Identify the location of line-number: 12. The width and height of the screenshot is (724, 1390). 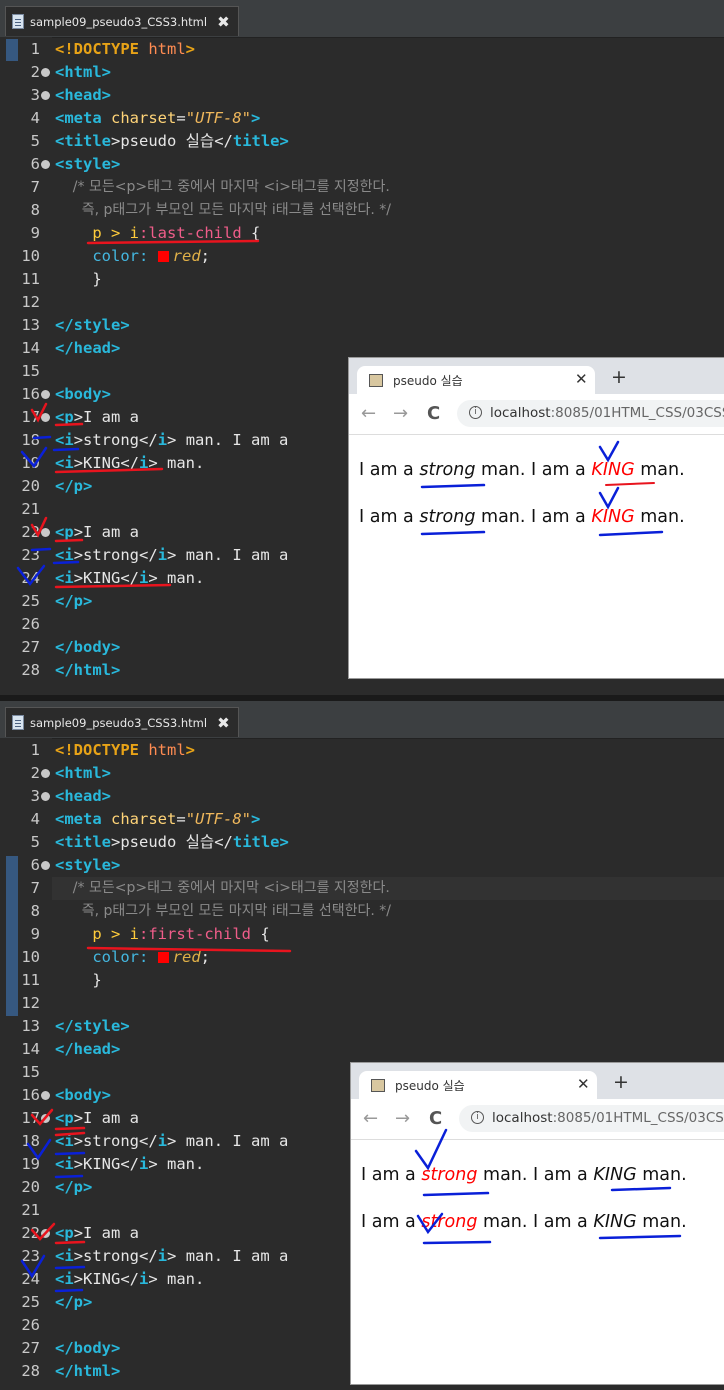
(30, 1003).